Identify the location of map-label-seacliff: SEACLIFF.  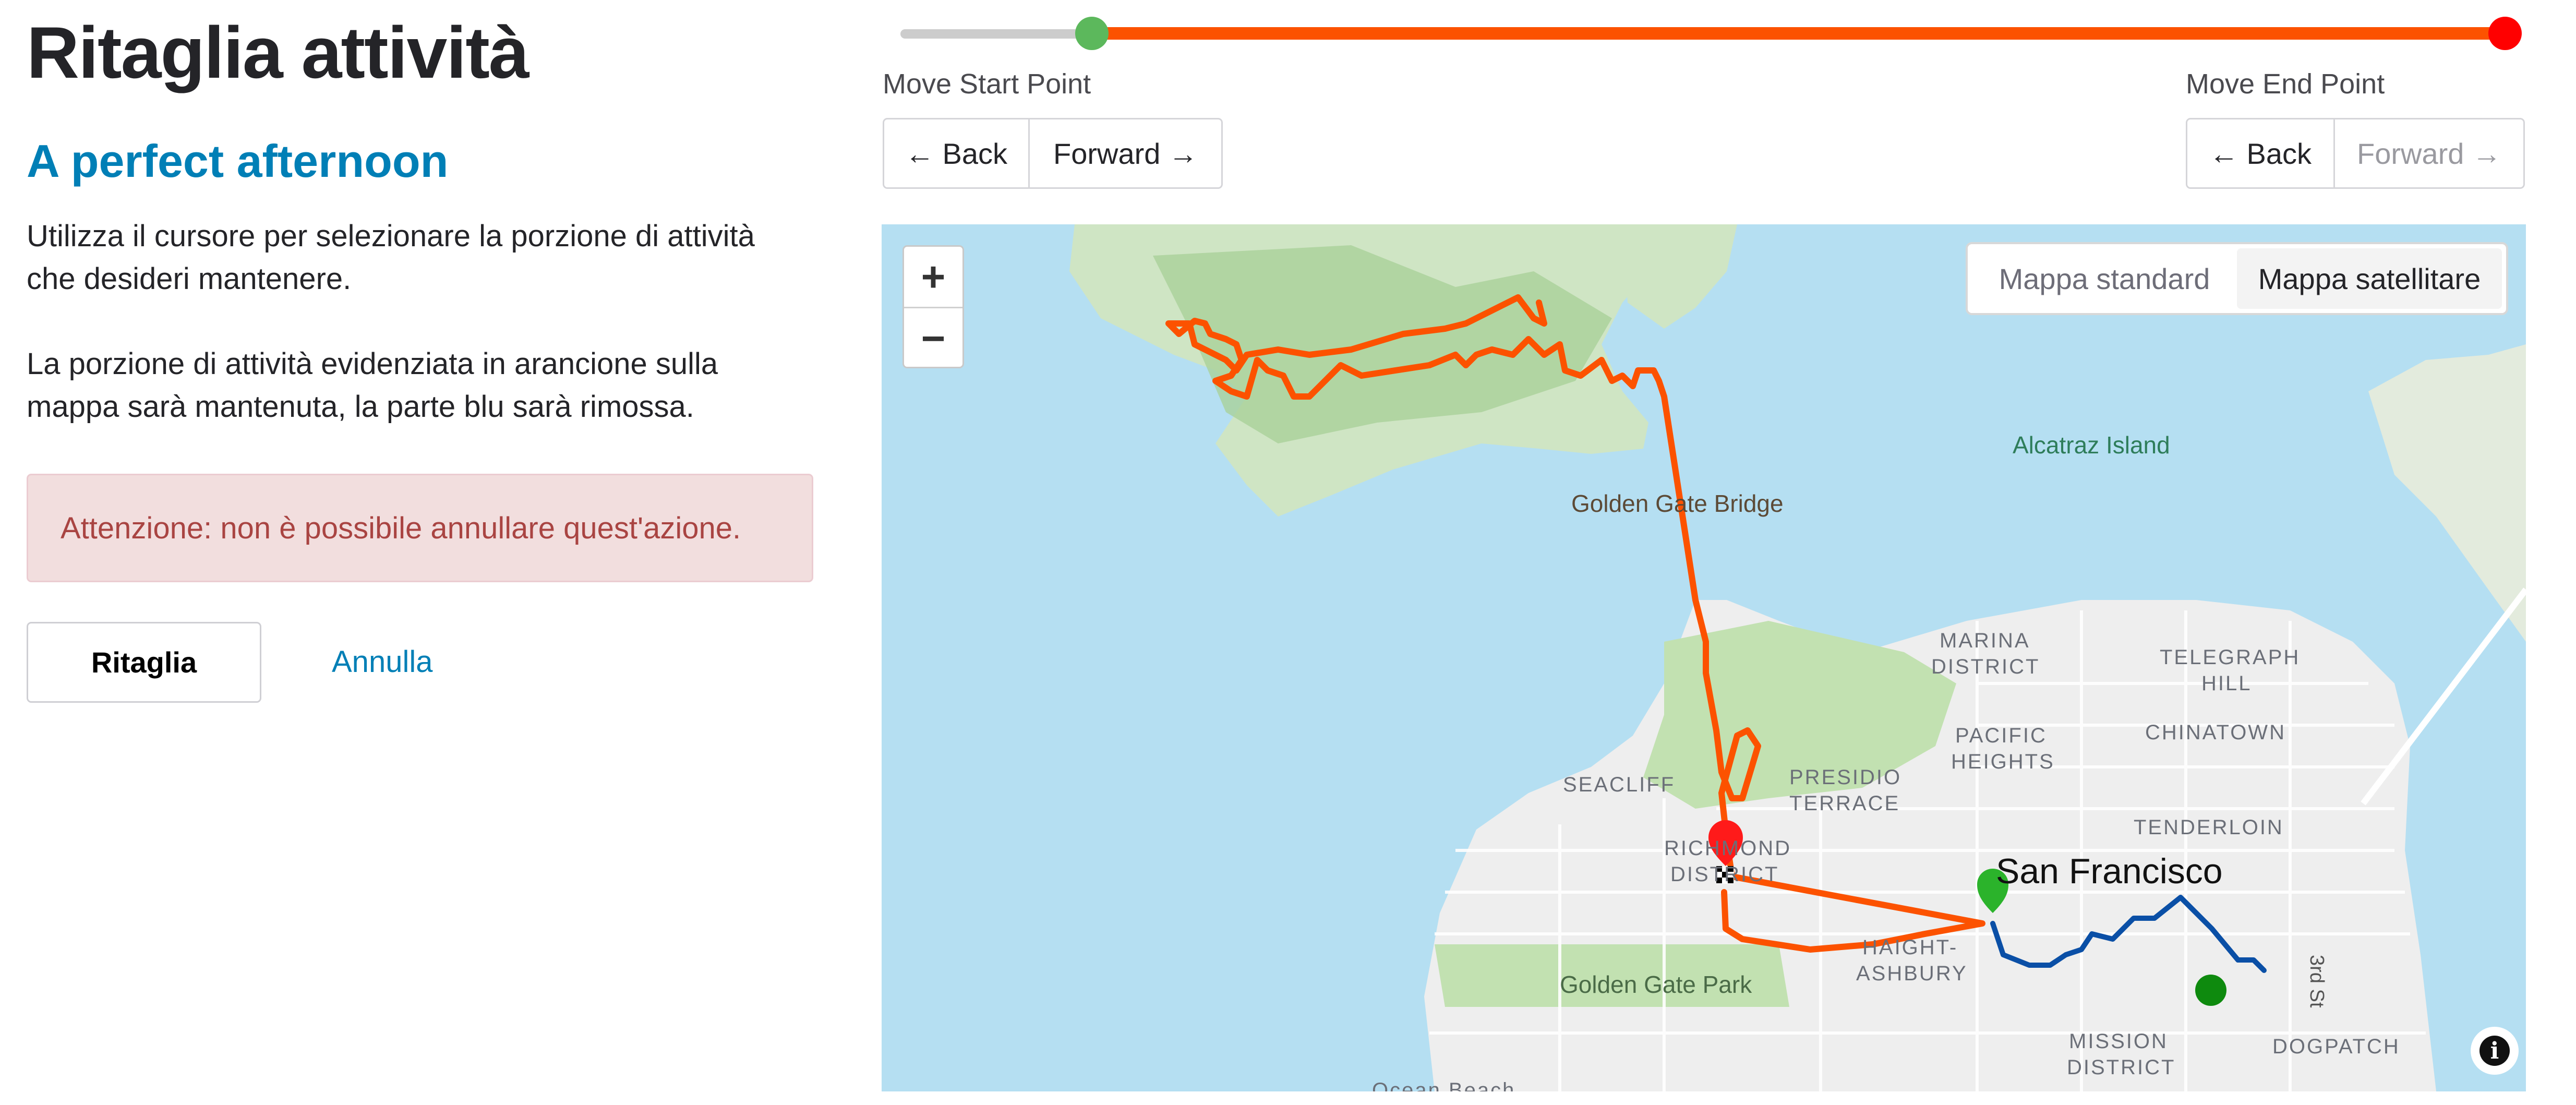
(1619, 784).